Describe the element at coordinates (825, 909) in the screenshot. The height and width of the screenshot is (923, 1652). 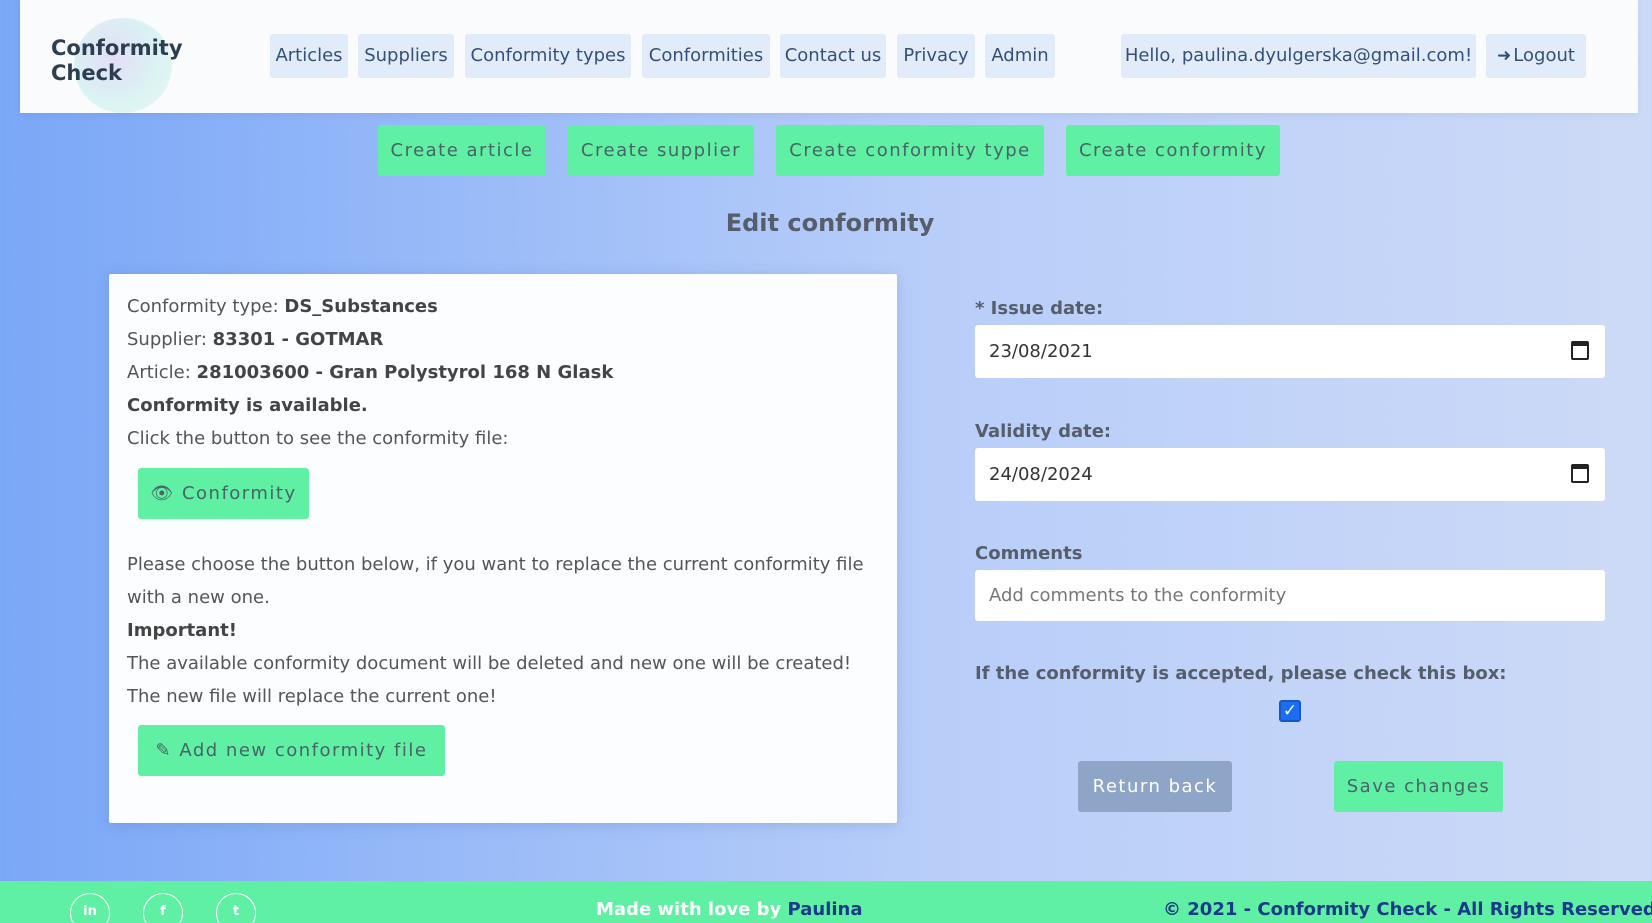
I see `author-link: Paulina` at that location.